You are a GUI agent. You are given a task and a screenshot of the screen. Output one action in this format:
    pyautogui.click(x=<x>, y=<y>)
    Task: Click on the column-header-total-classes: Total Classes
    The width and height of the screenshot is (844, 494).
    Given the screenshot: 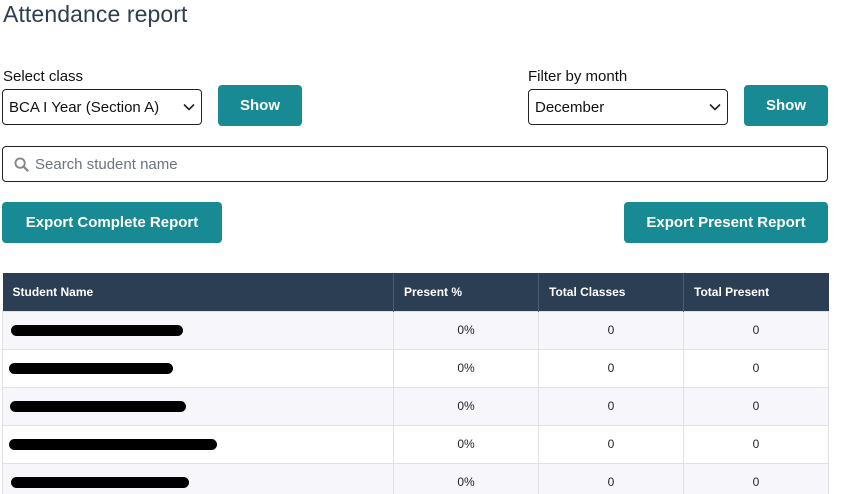 What is the action you would take?
    pyautogui.click(x=611, y=292)
    